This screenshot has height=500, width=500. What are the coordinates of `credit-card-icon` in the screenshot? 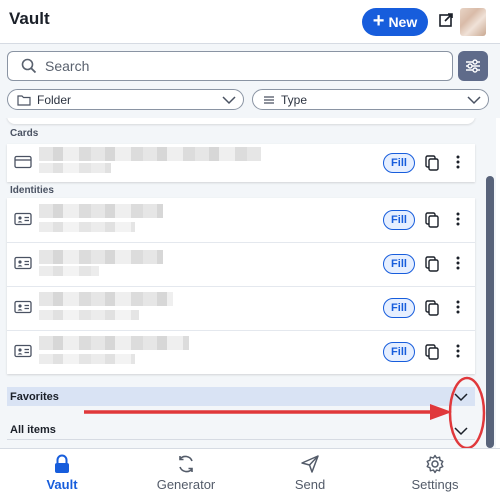 It's located at (23, 162).